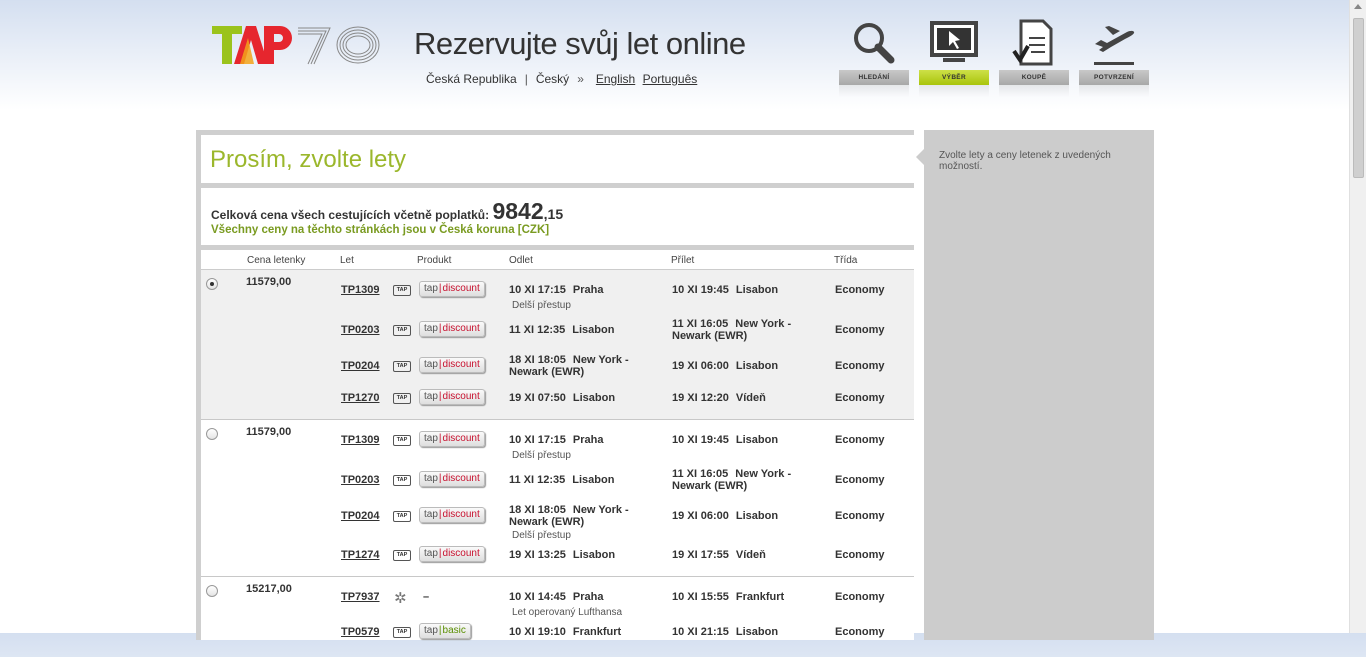 Image resolution: width=1366 pixels, height=657 pixels. I want to click on flight-number-link: TP7937, so click(360, 597).